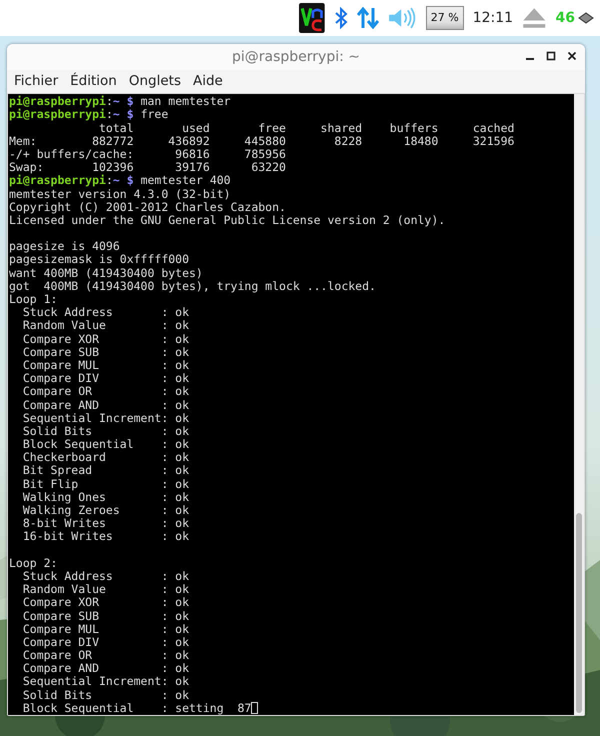  I want to click on terminal-line: Checkerboard : ok, so click(106, 457).